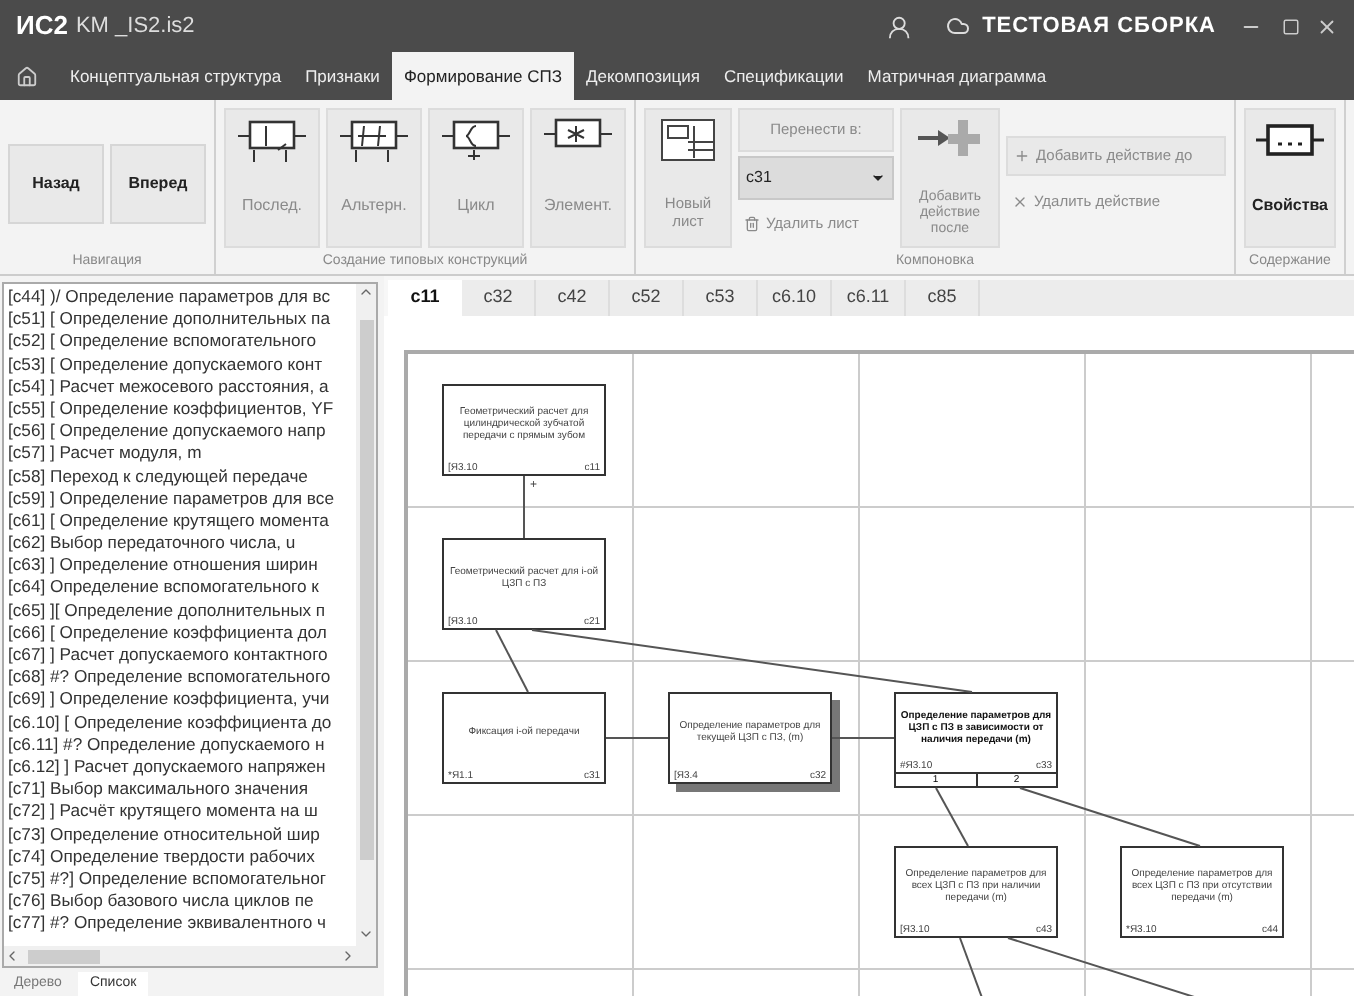  Describe the element at coordinates (158, 184) in the screenshot. I see `nav-button: Вперед` at that location.